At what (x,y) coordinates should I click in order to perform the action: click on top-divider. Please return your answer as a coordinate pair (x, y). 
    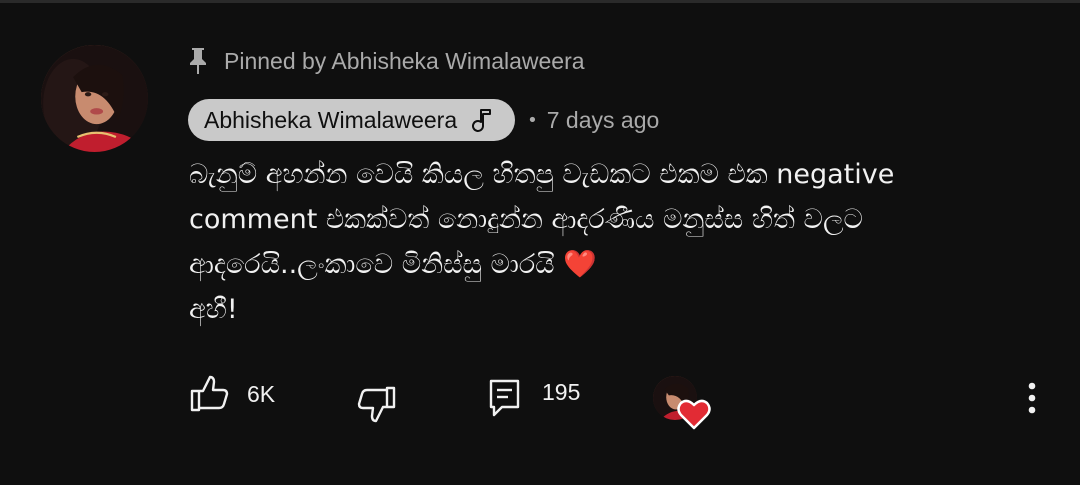
    Looking at the image, I should click on (540, 1).